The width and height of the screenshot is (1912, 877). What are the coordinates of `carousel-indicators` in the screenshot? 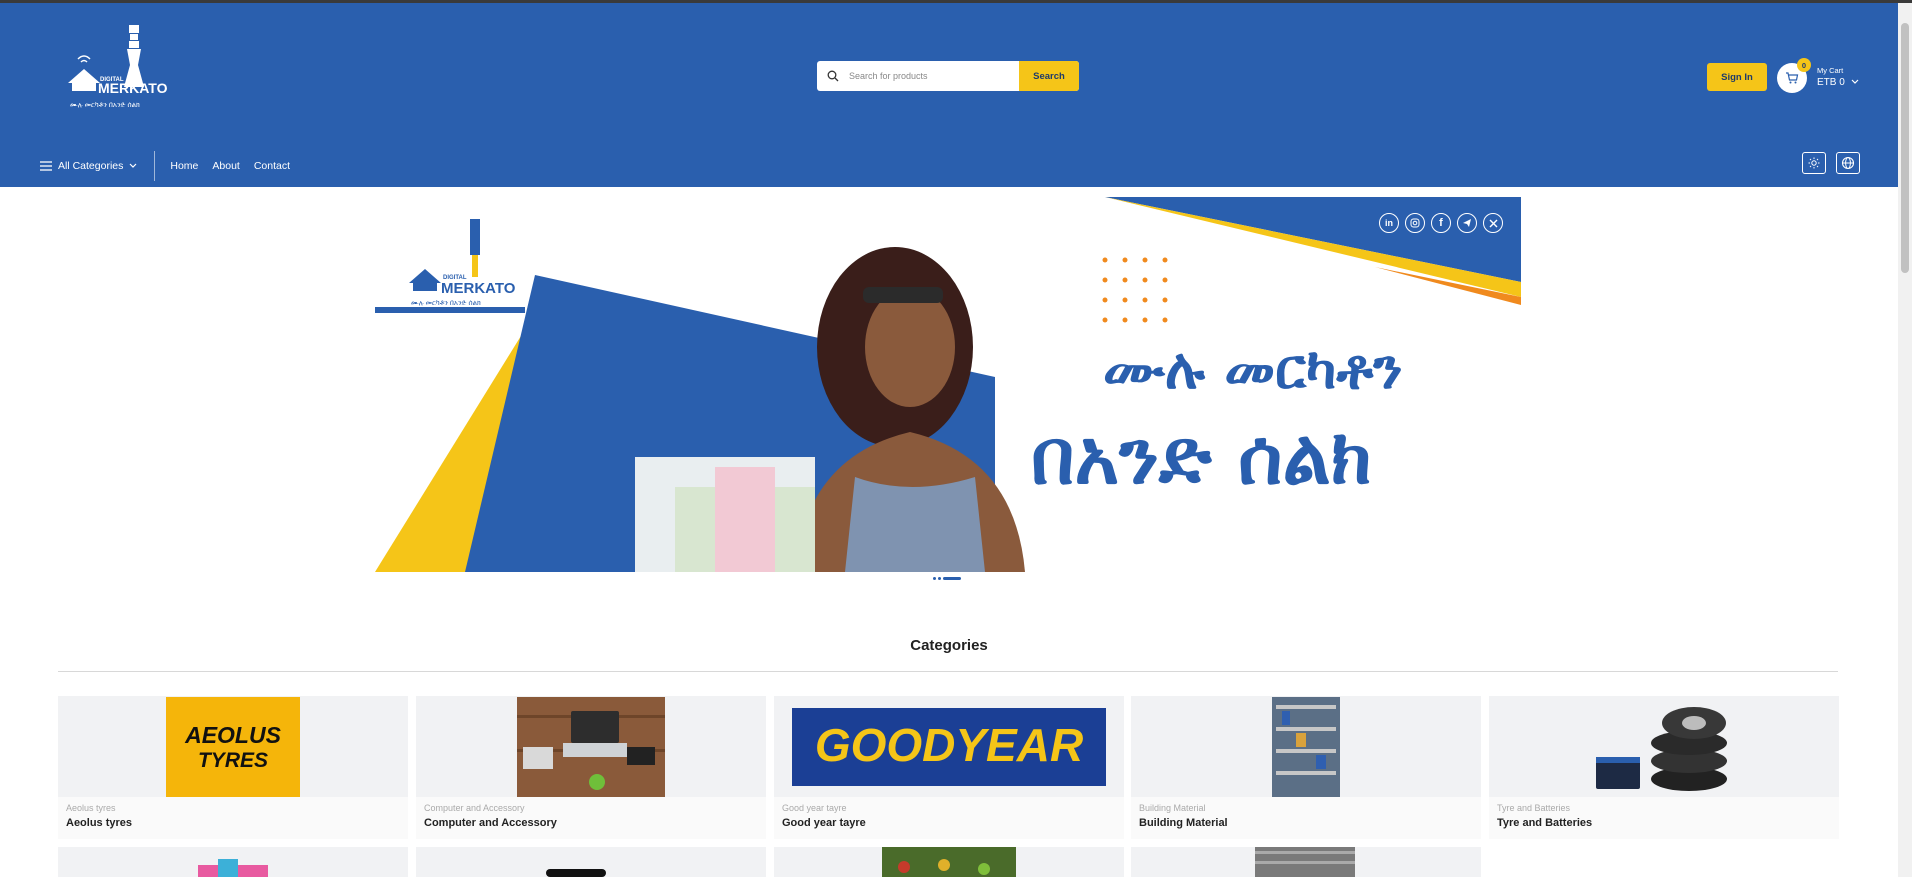 It's located at (947, 578).